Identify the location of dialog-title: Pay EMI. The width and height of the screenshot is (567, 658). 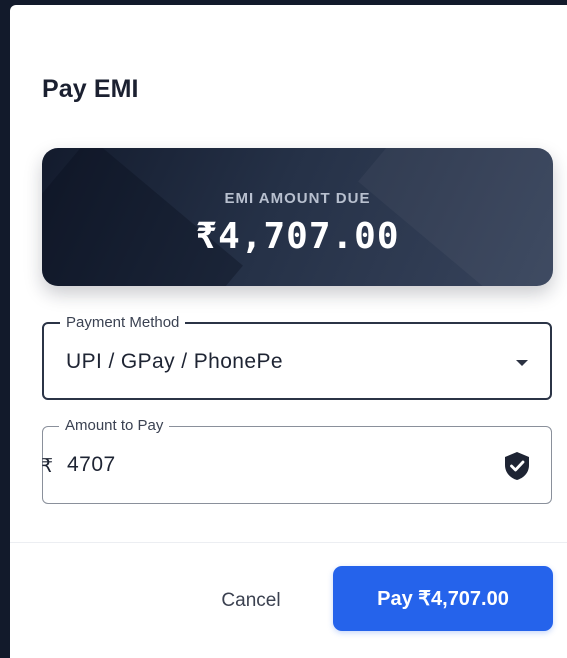
(90, 89).